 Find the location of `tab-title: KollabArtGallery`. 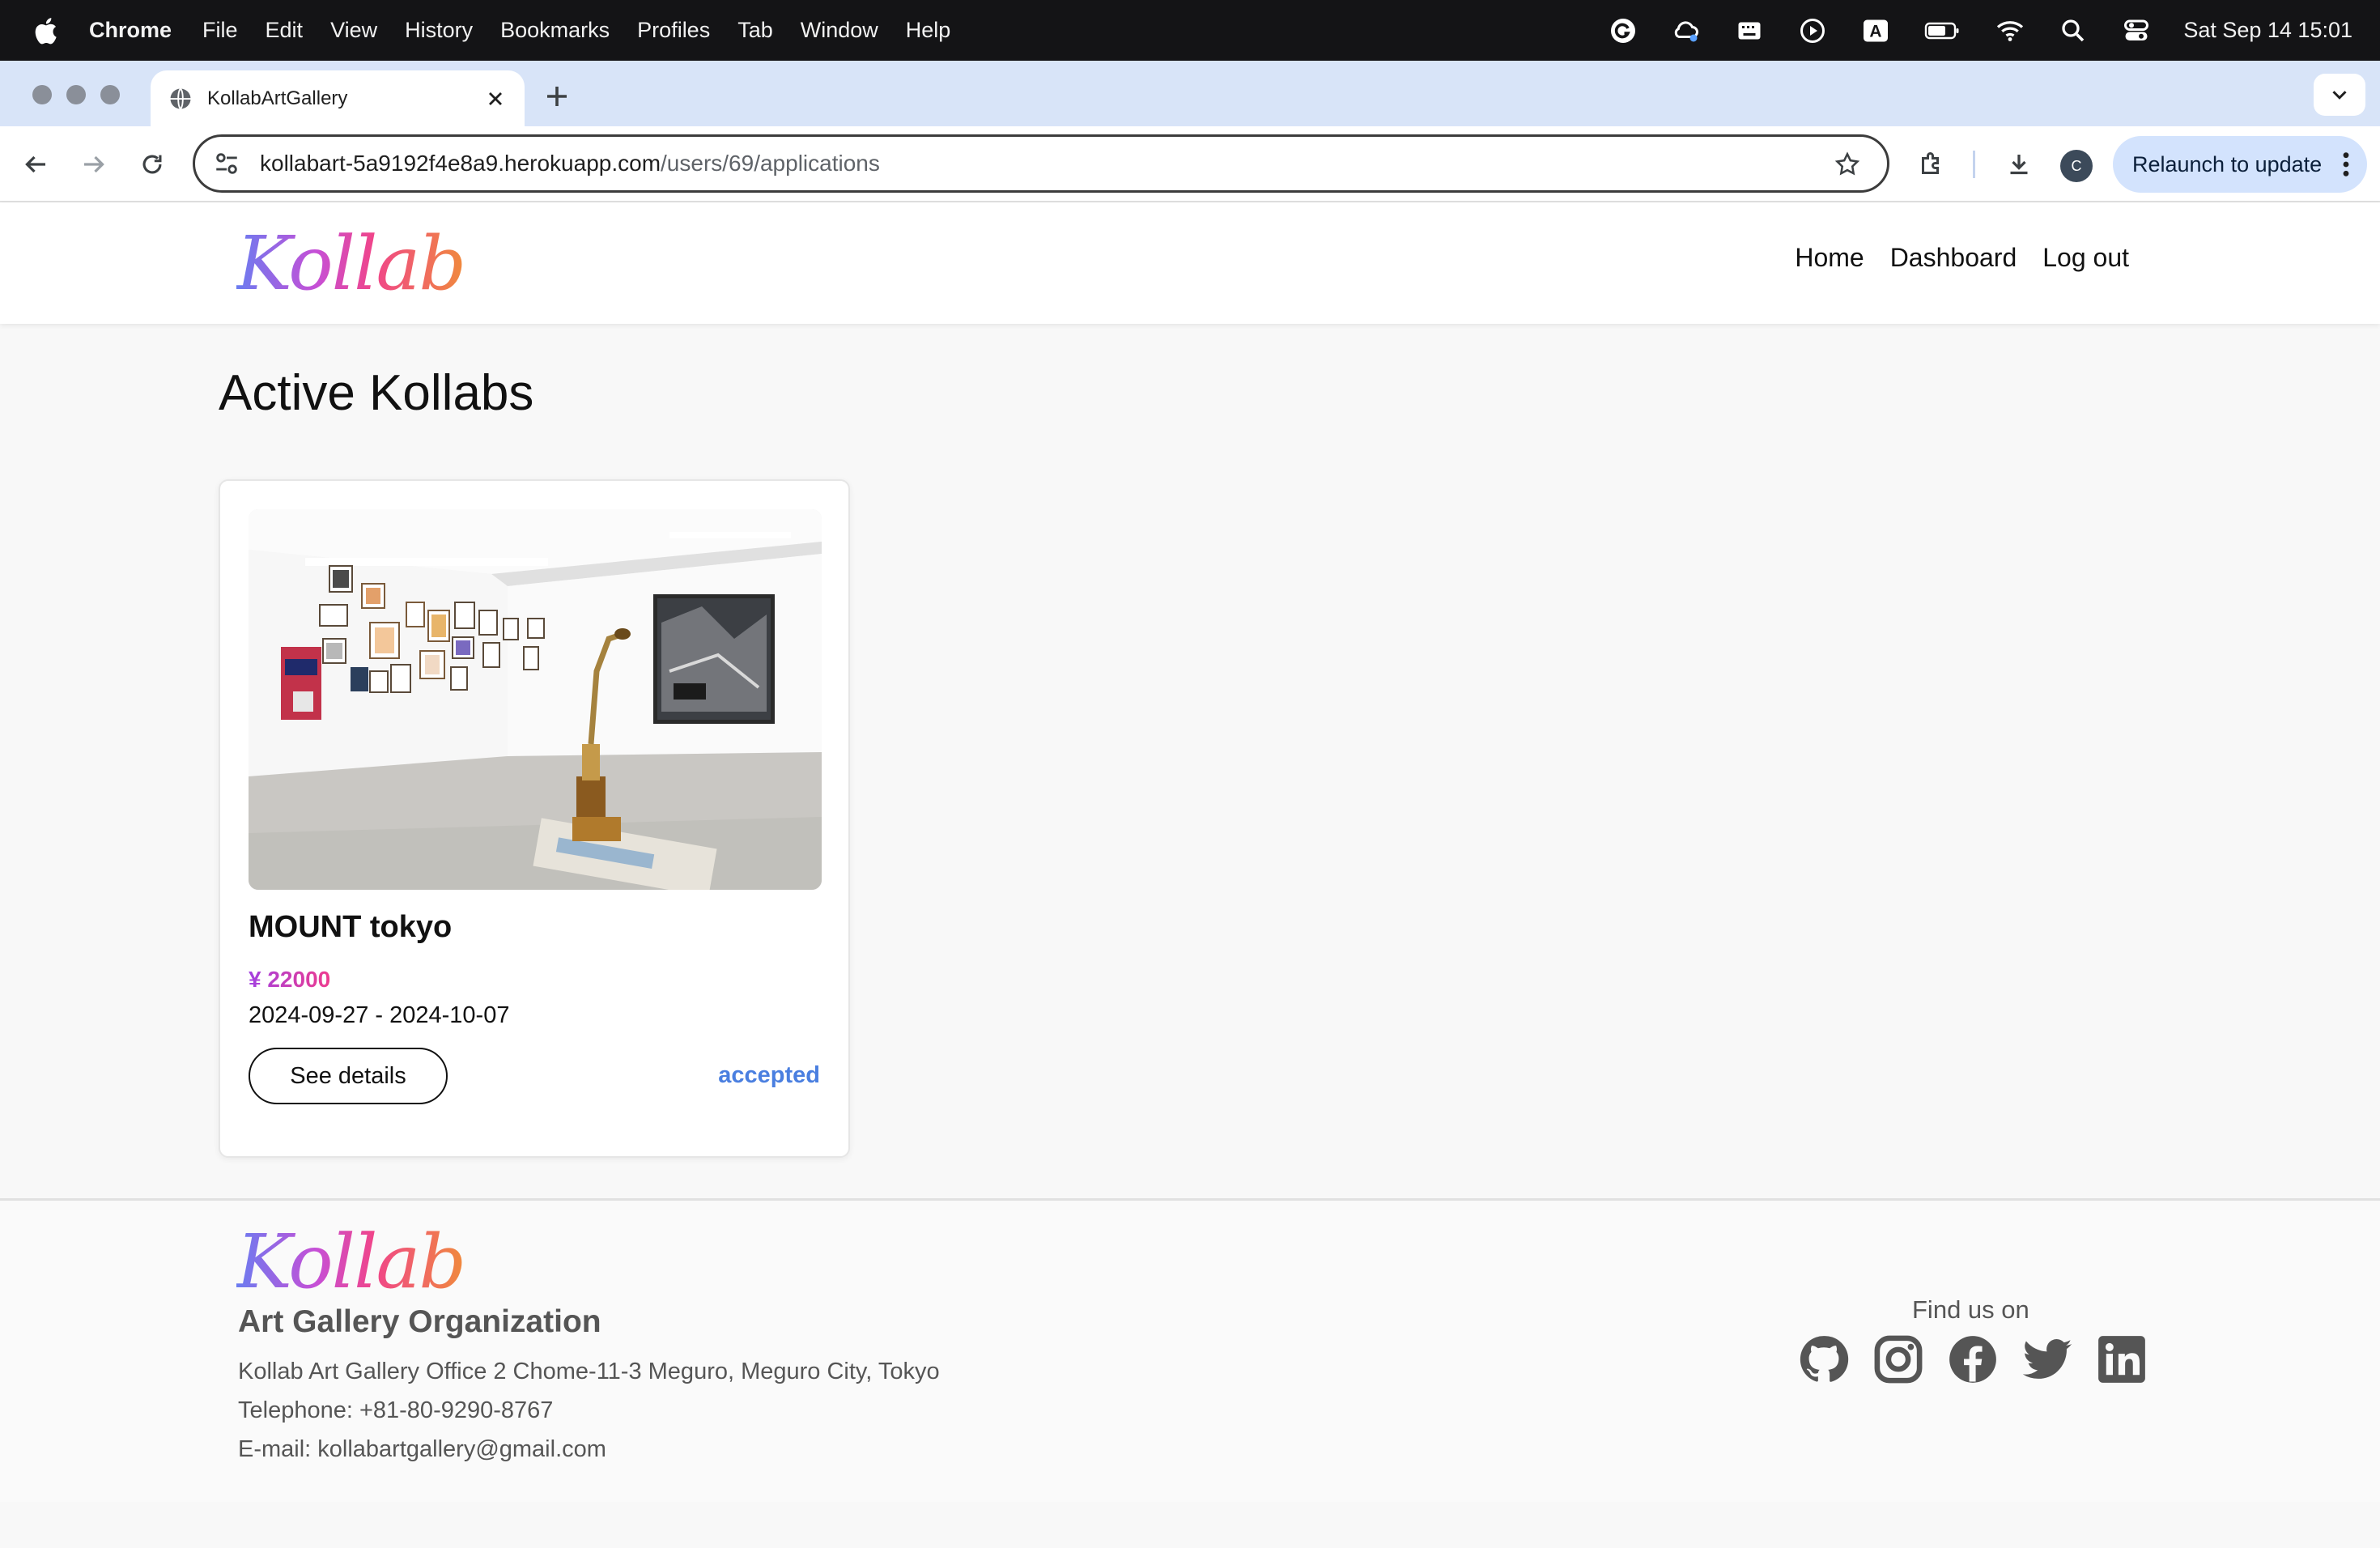

tab-title: KollabArtGallery is located at coordinates (277, 98).